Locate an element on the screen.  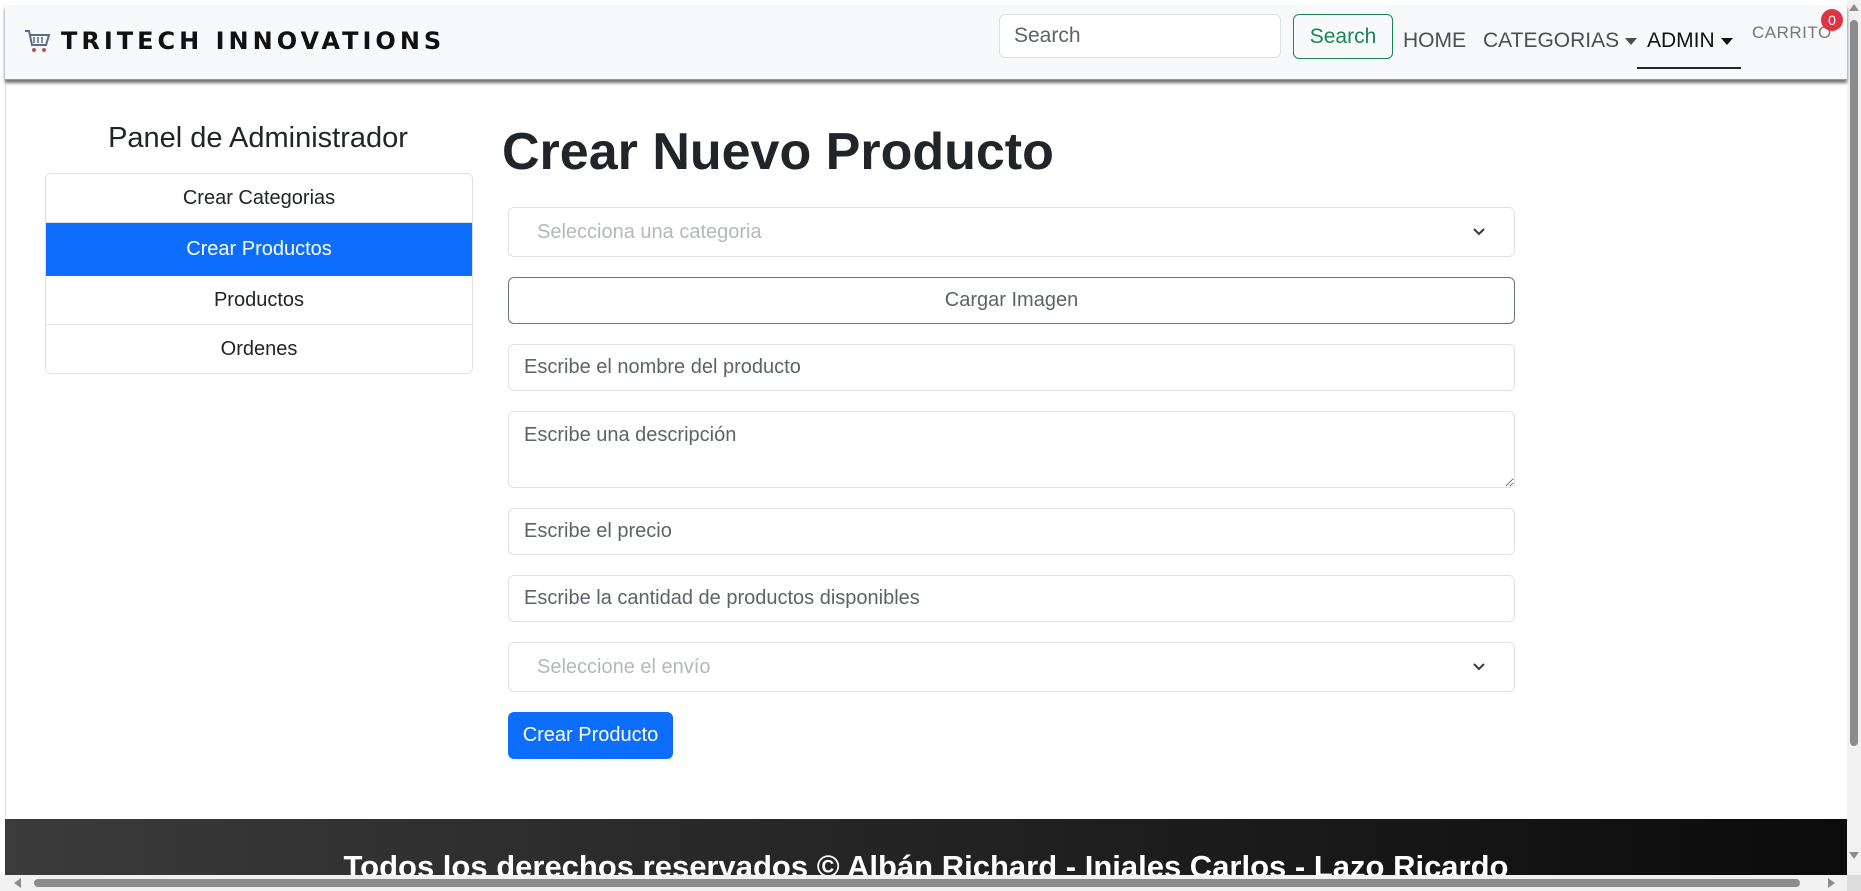
sidebar-item-crear-categorias: Crear Categorias is located at coordinates (259, 198).